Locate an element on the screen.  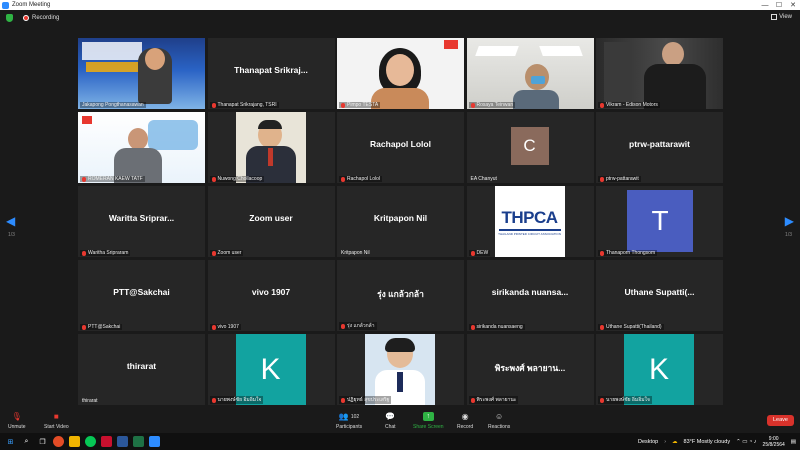
participant-video is located at coordinates (141, 147).